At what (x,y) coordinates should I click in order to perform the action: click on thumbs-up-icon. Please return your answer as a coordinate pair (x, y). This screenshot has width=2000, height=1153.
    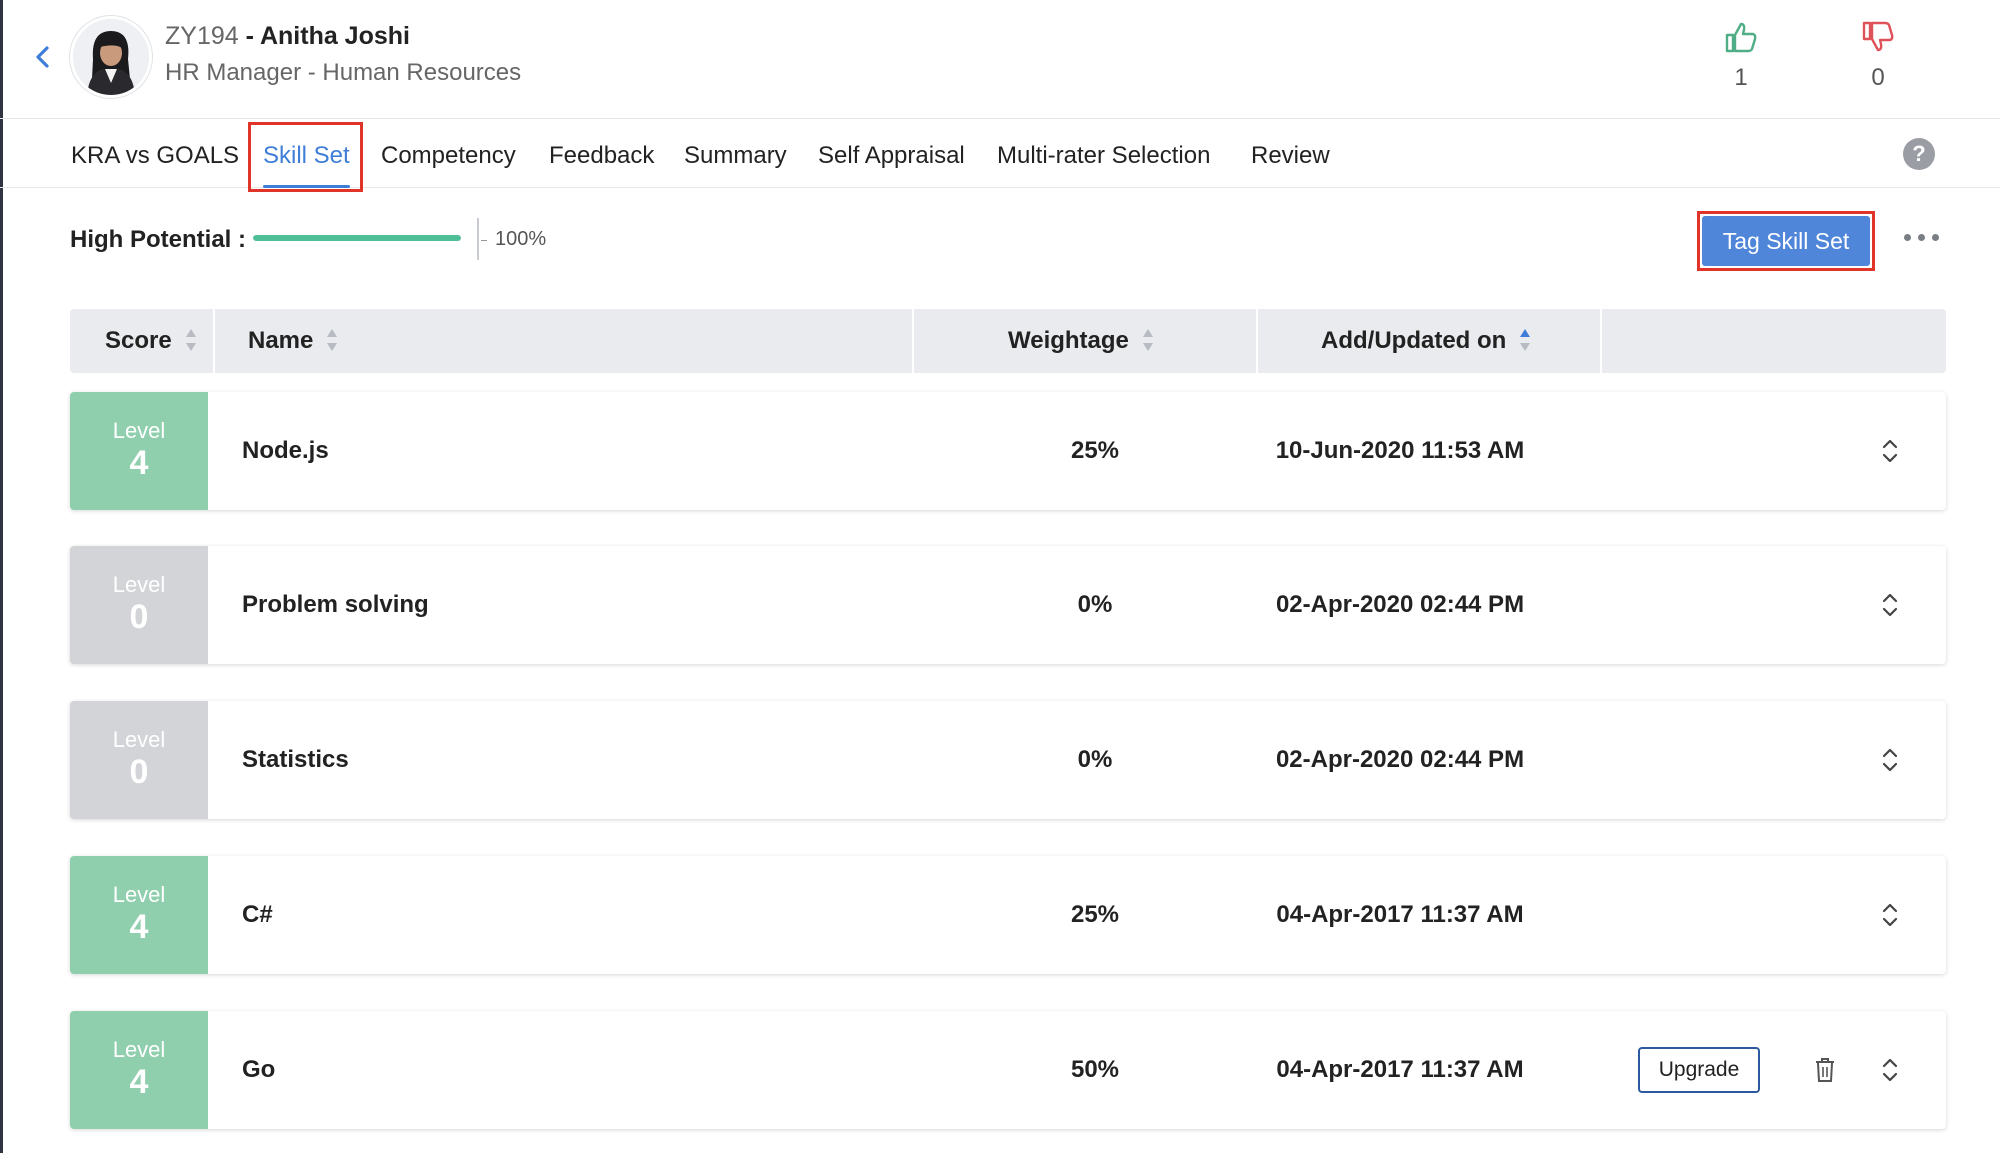
    Looking at the image, I should click on (1741, 37).